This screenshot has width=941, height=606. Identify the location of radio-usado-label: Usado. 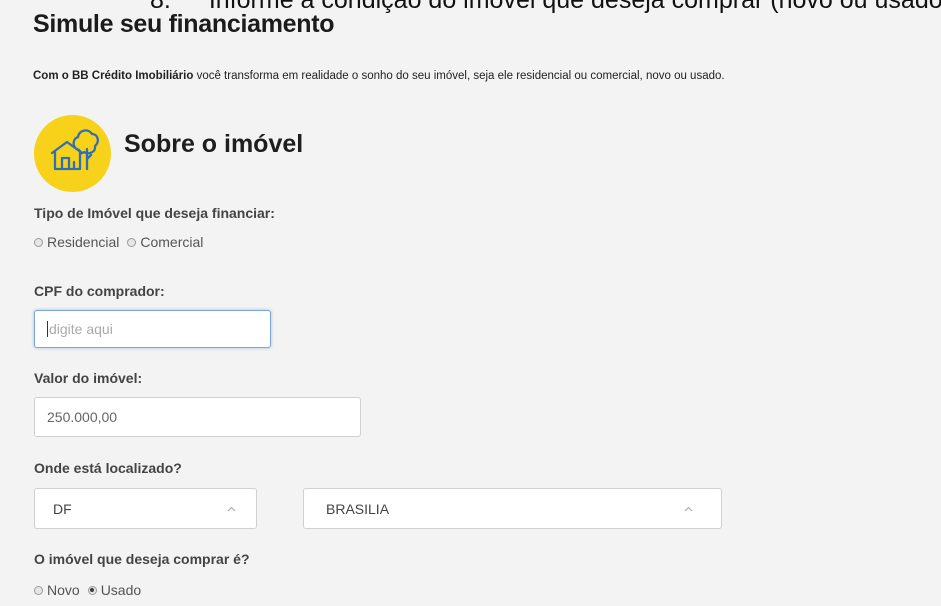
(121, 590).